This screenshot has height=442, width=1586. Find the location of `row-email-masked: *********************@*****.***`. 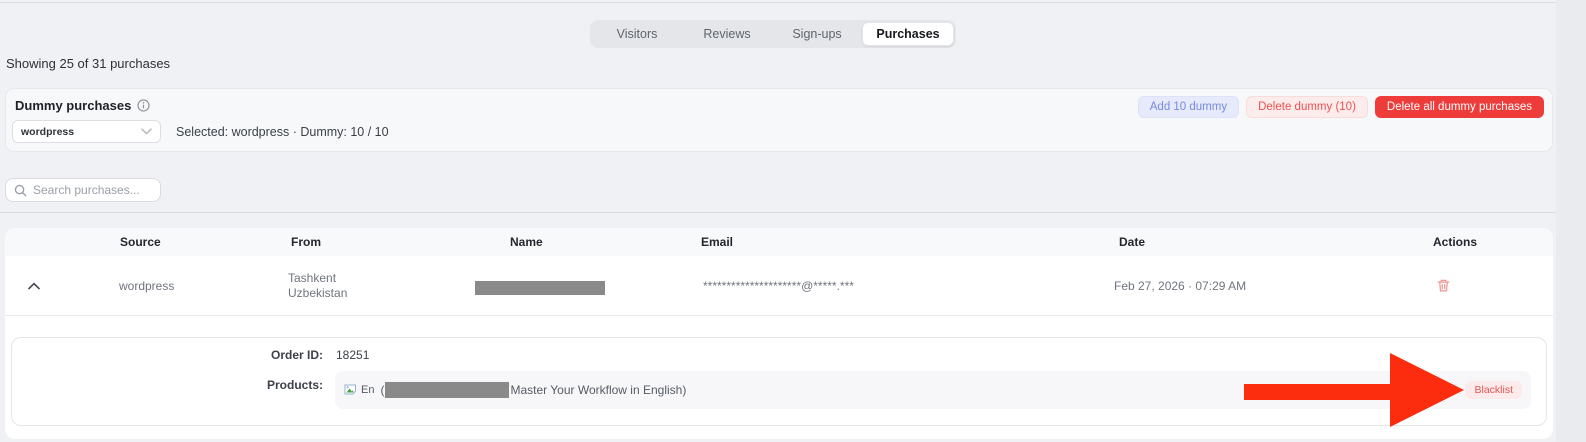

row-email-masked: *********************@*****.*** is located at coordinates (778, 285).